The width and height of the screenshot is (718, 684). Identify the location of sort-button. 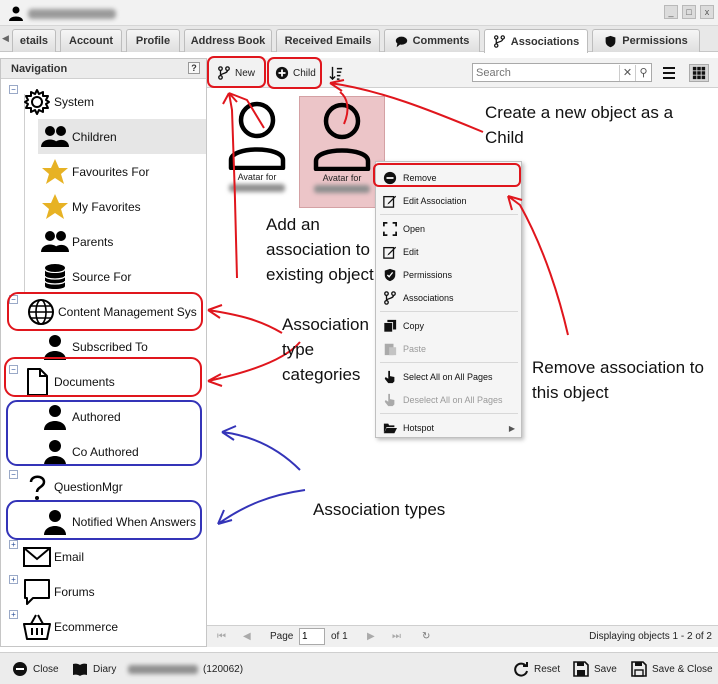
(336, 73).